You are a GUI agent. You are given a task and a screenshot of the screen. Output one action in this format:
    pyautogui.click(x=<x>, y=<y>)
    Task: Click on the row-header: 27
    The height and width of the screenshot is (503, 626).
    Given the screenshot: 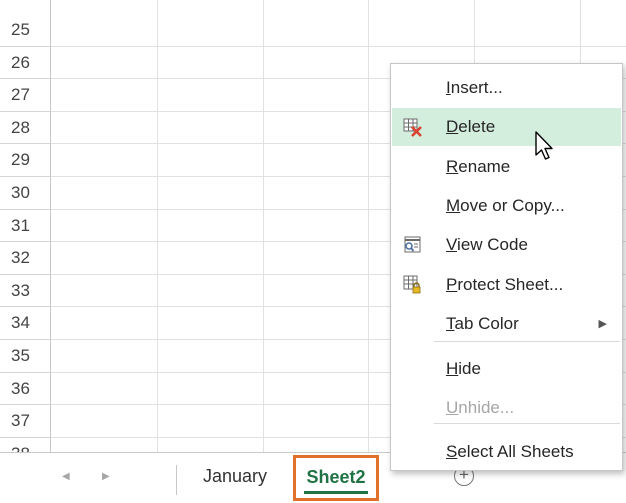 What is the action you would take?
    pyautogui.click(x=25, y=95)
    